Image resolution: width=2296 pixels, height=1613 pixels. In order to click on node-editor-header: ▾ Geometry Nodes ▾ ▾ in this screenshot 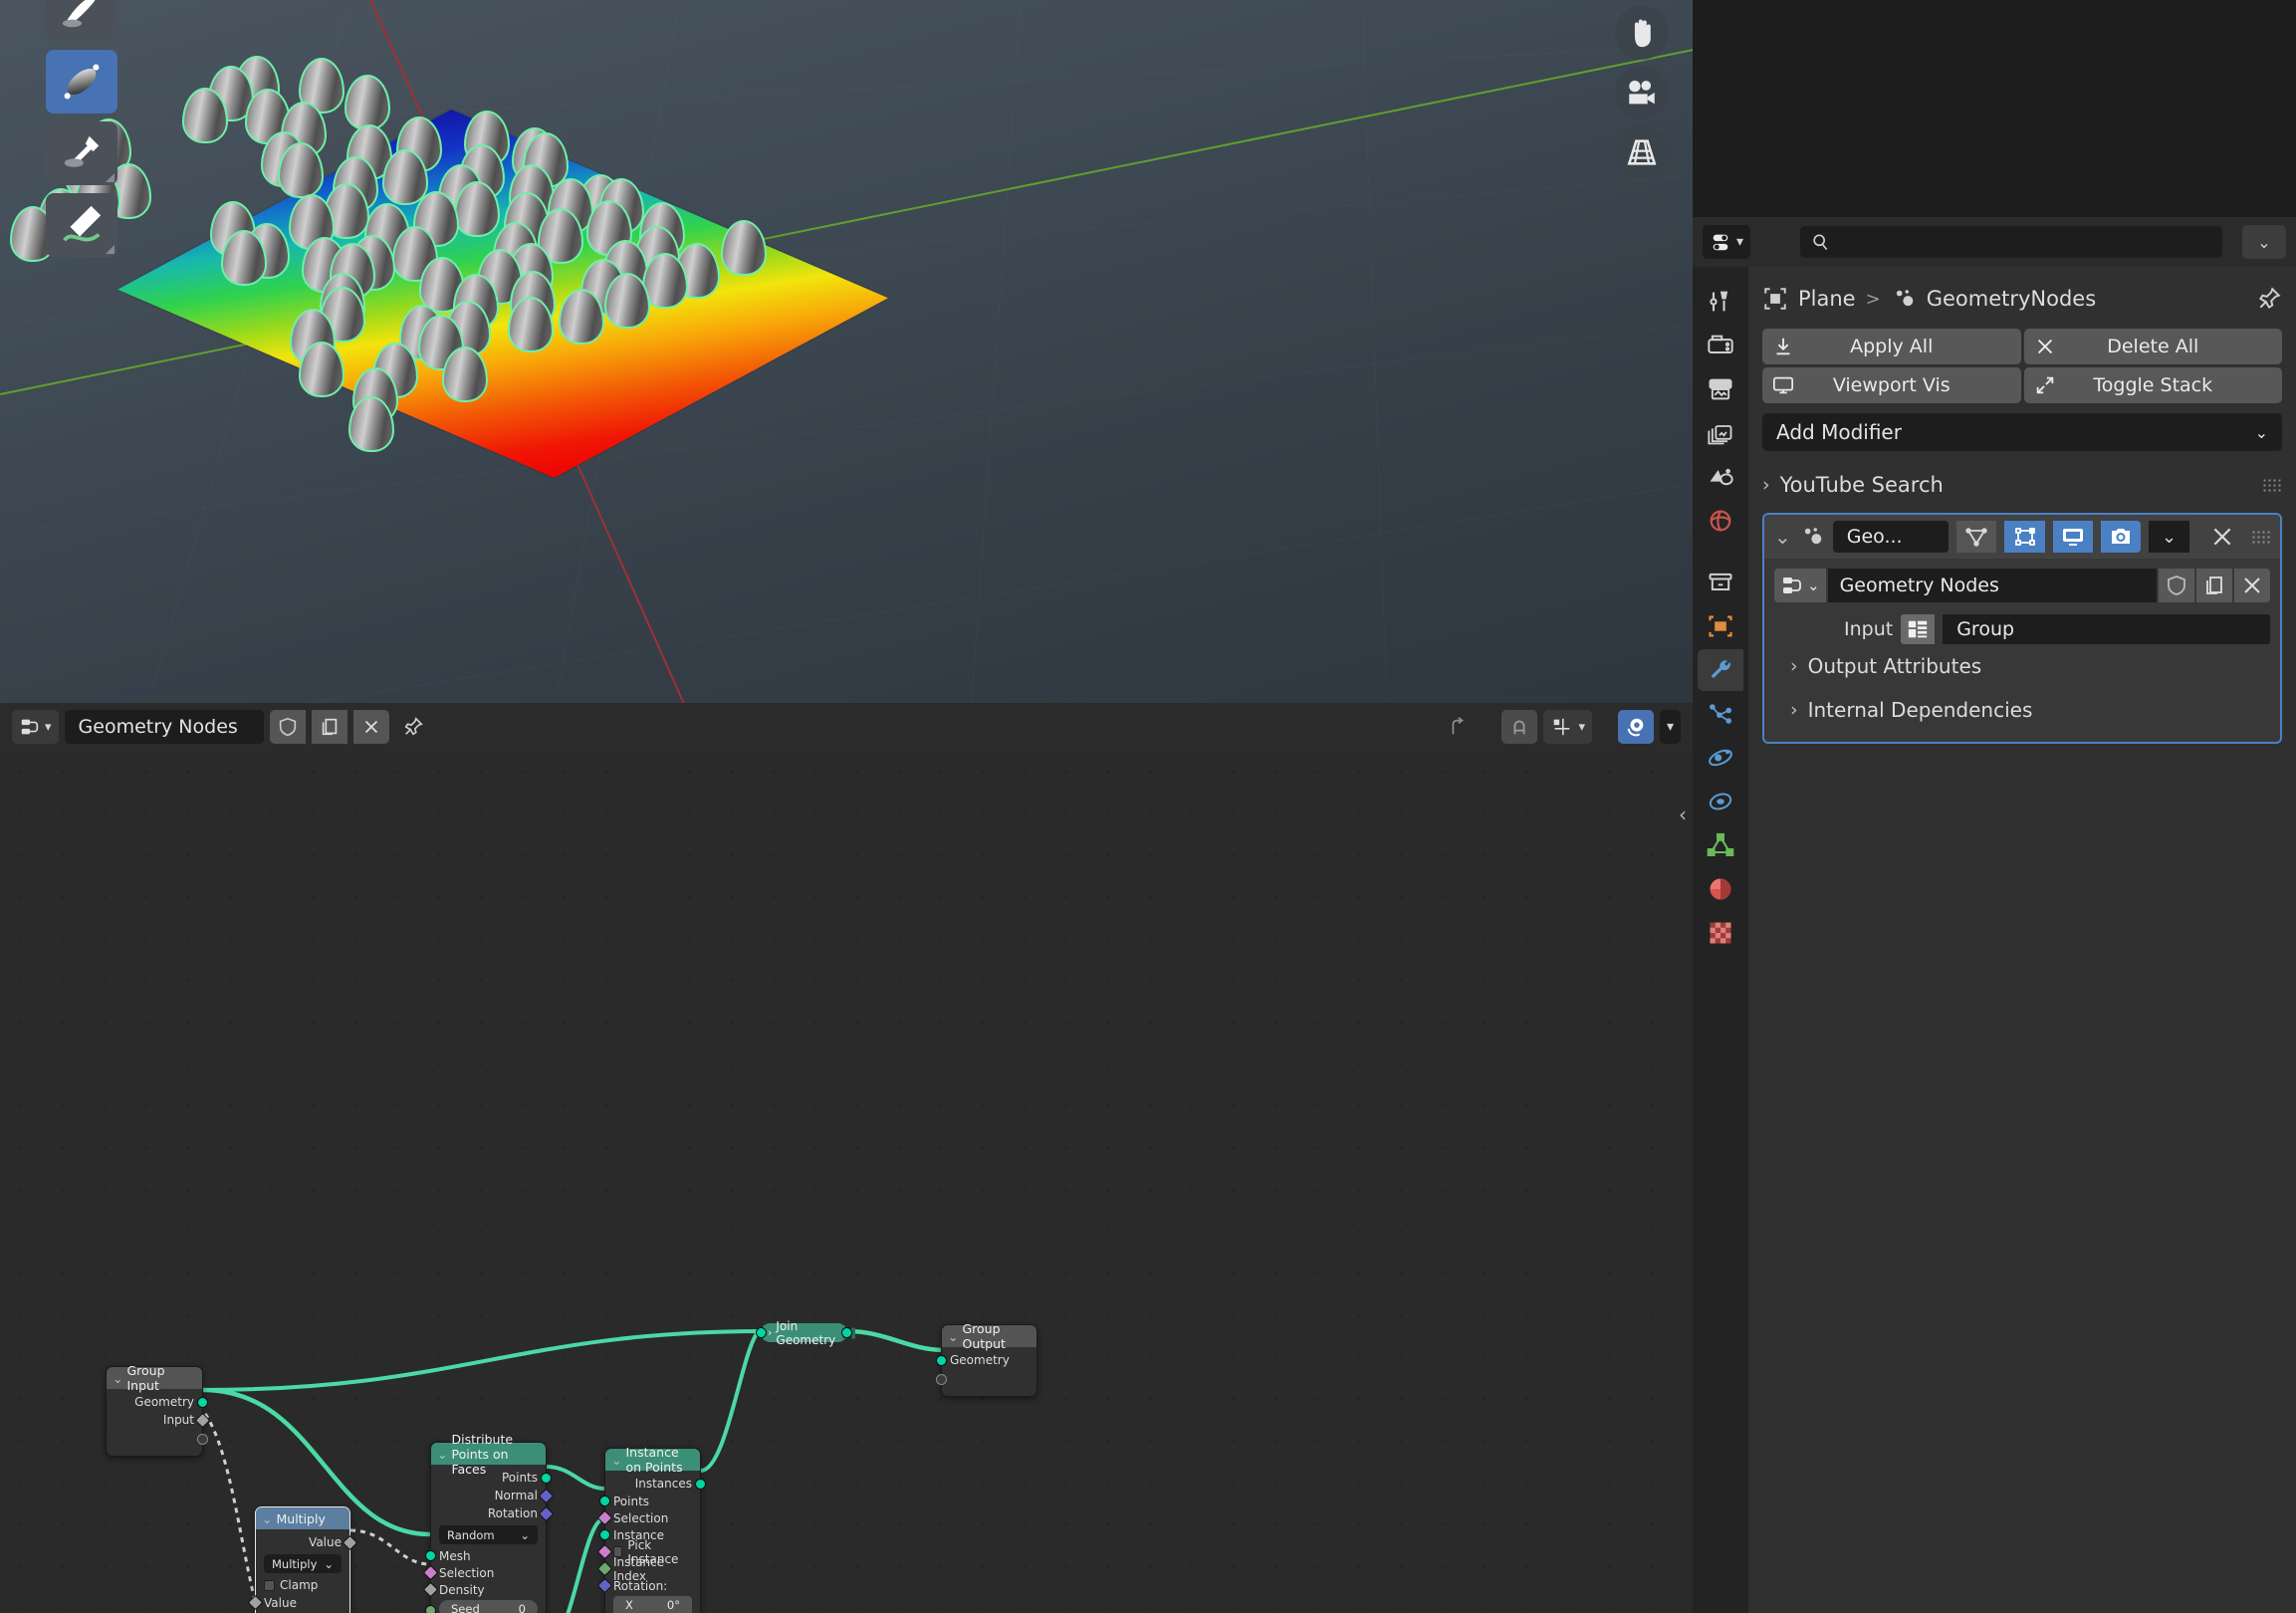, I will do `click(846, 727)`.